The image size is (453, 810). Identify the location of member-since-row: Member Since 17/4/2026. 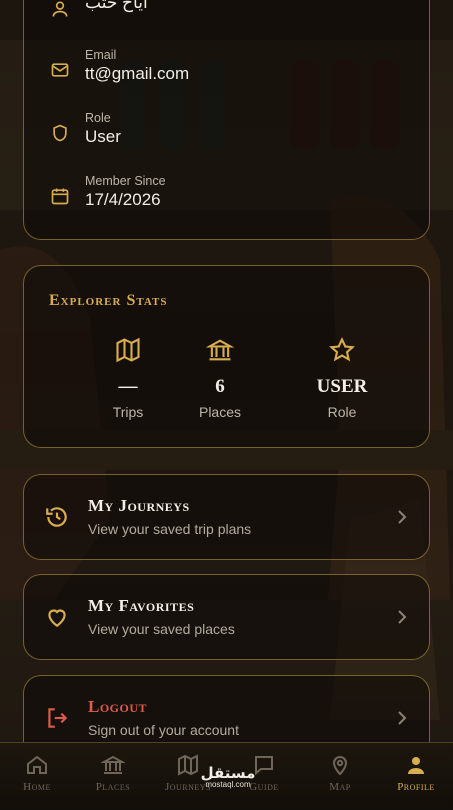
(226, 199).